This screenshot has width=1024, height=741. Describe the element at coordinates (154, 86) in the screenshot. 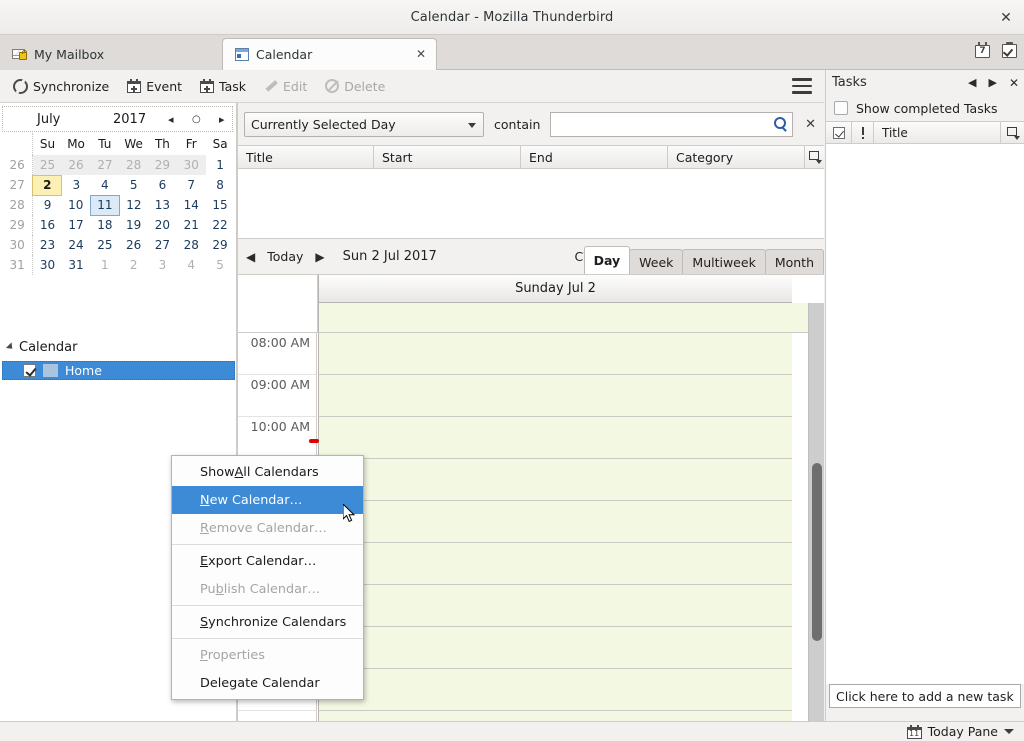

I see `new-event-button: Event` at that location.